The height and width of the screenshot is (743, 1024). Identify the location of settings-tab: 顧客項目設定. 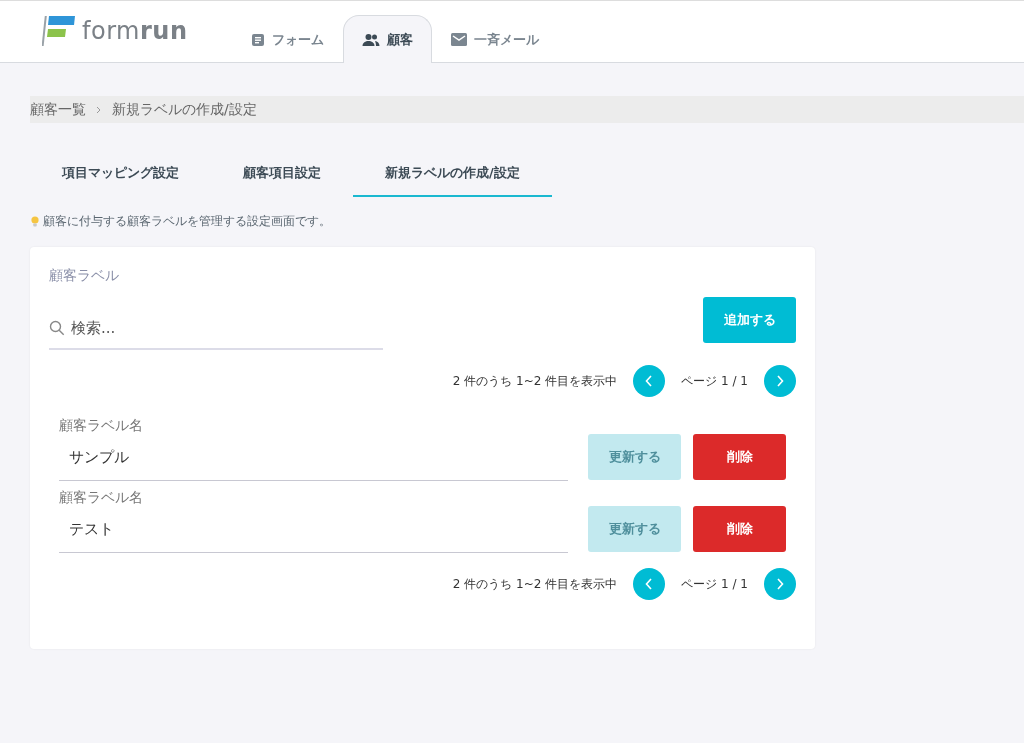
(282, 173).